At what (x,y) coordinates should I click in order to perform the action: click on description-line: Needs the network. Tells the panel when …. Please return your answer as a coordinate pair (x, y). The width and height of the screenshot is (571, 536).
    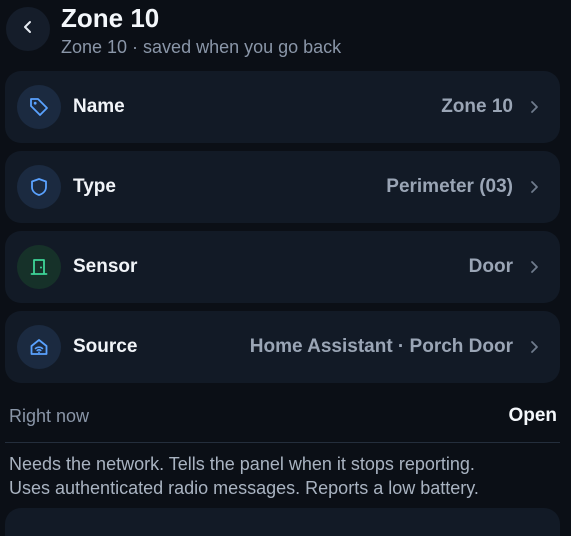
    Looking at the image, I should click on (242, 464).